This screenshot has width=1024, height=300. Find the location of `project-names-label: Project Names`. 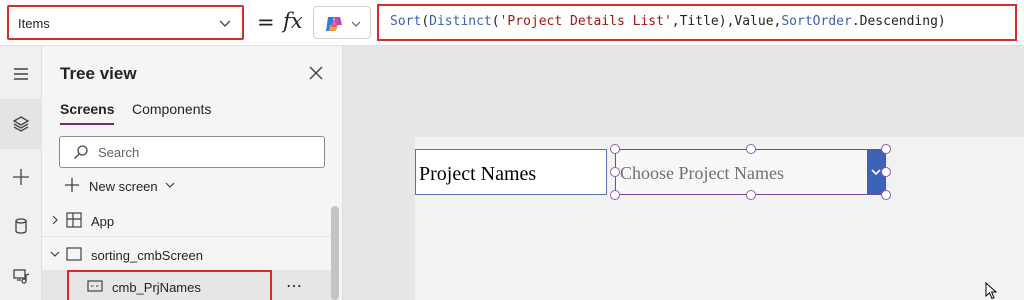

project-names-label: Project Names is located at coordinates (511, 172).